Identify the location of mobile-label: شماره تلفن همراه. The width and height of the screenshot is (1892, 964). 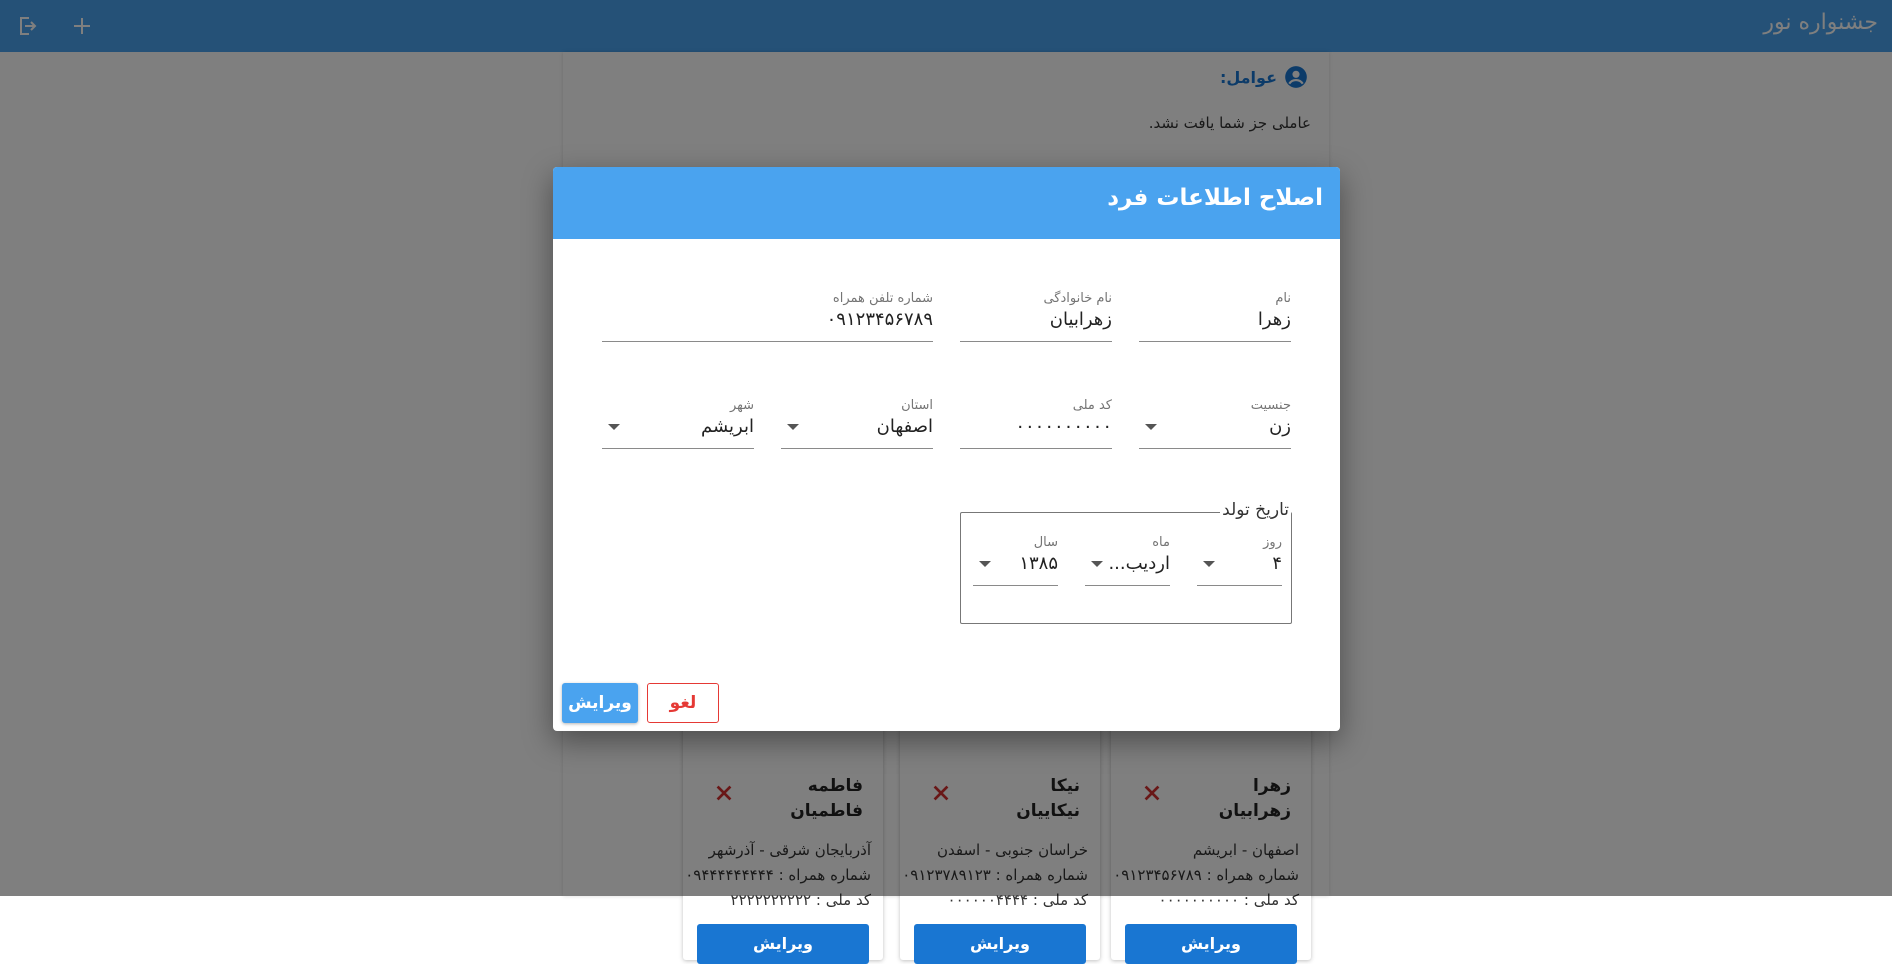
(882, 298).